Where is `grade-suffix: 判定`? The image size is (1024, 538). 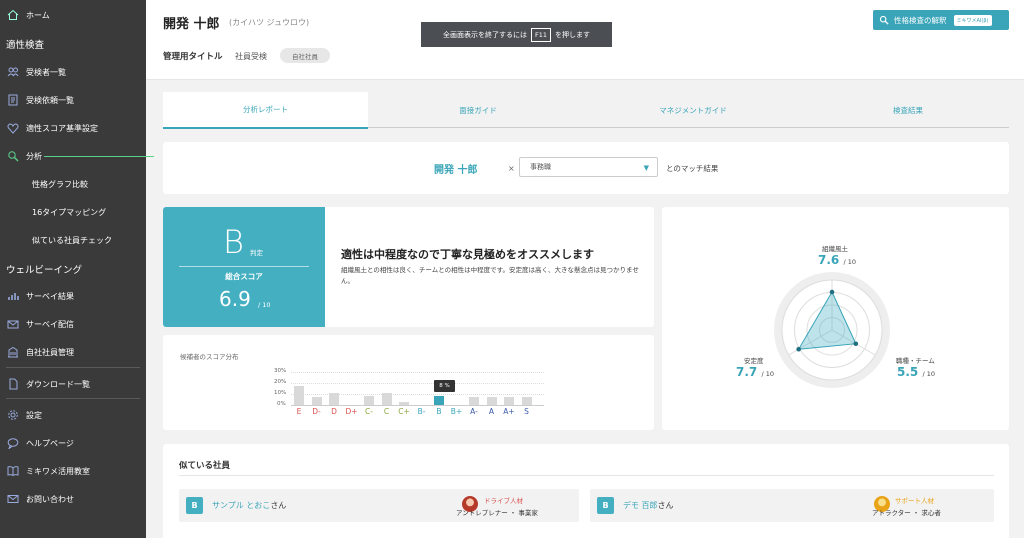
grade-suffix: 判定 is located at coordinates (256, 253).